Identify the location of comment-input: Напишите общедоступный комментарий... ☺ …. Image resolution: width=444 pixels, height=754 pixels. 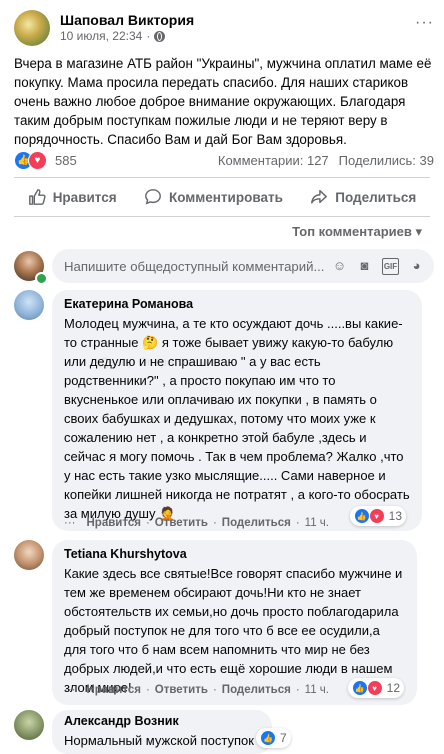
(243, 266).